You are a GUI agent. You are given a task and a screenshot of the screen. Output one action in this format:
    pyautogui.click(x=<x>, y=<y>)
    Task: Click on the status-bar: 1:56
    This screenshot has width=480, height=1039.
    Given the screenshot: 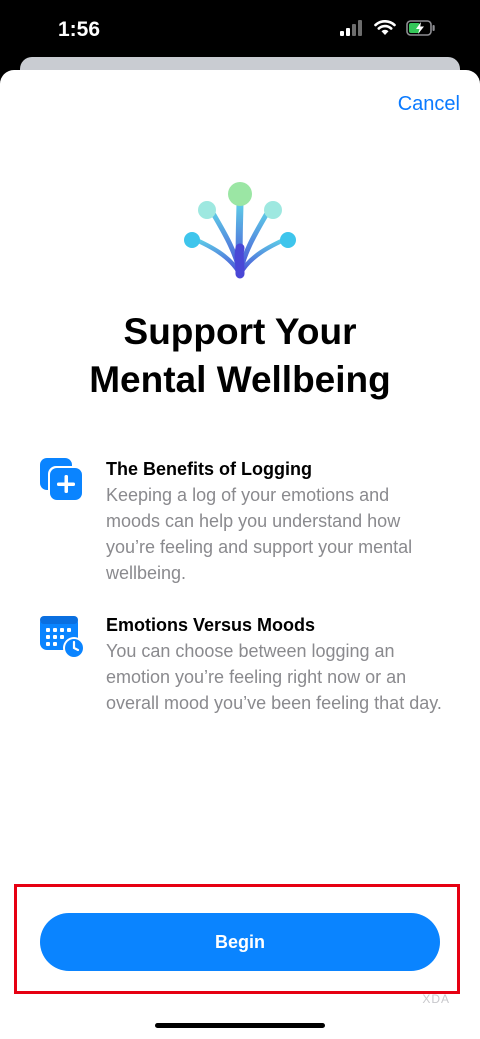 What is the action you would take?
    pyautogui.click(x=240, y=31)
    